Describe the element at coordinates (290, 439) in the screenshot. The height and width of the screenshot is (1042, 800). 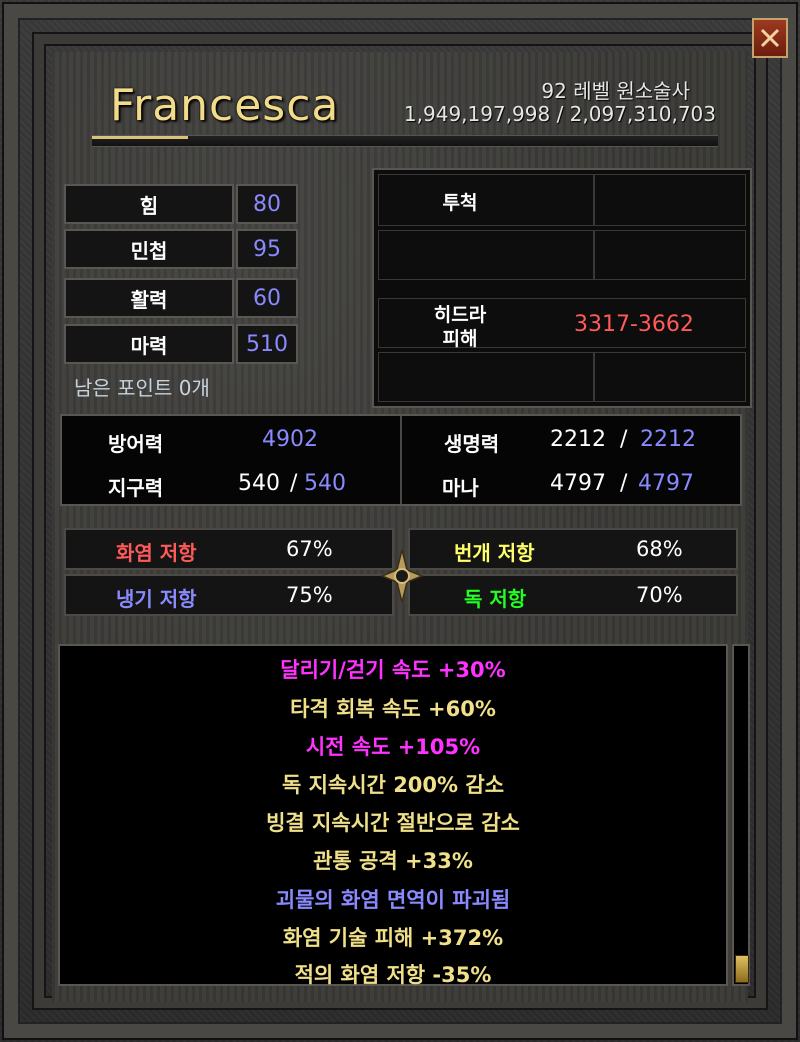
I see `defense-value: 4902` at that location.